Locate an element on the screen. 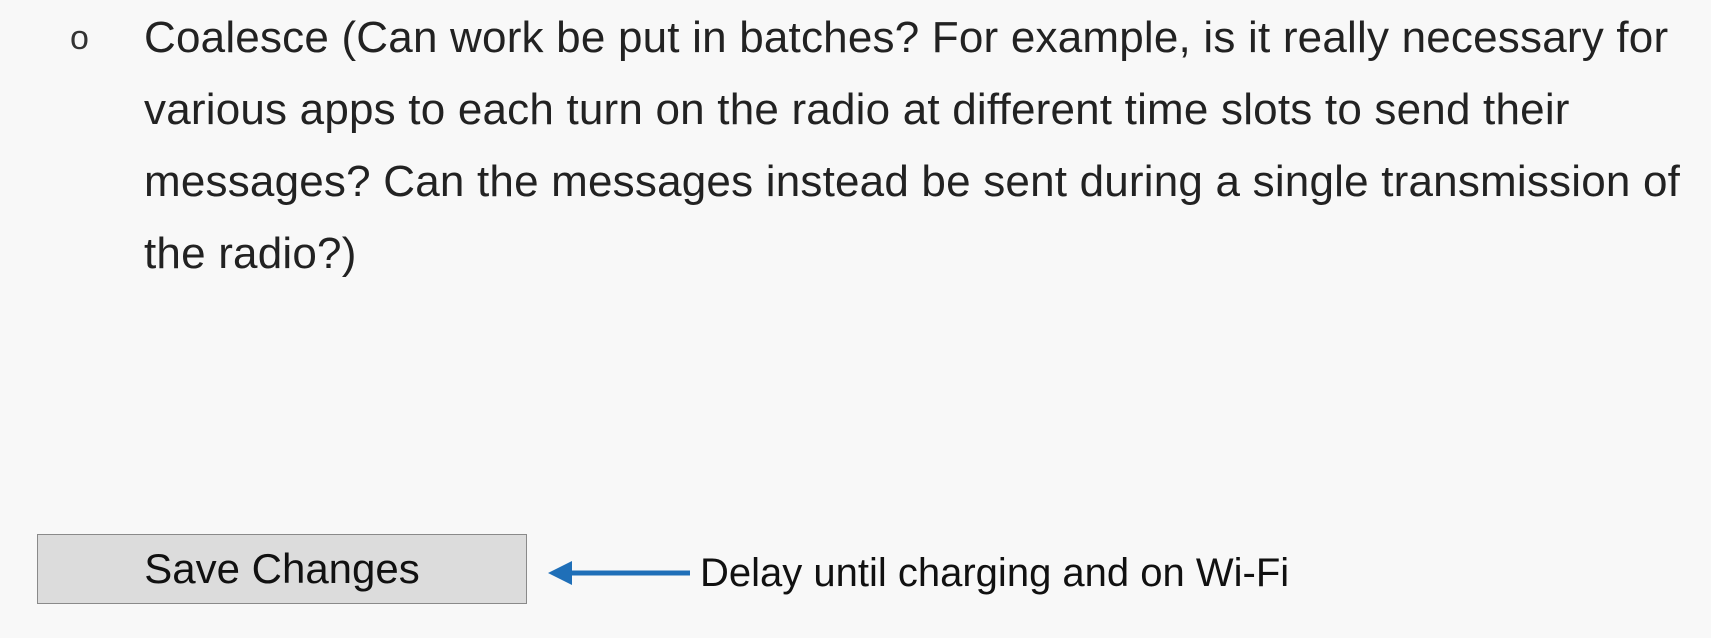  save-changes-button: Save Changes is located at coordinates (282, 569).